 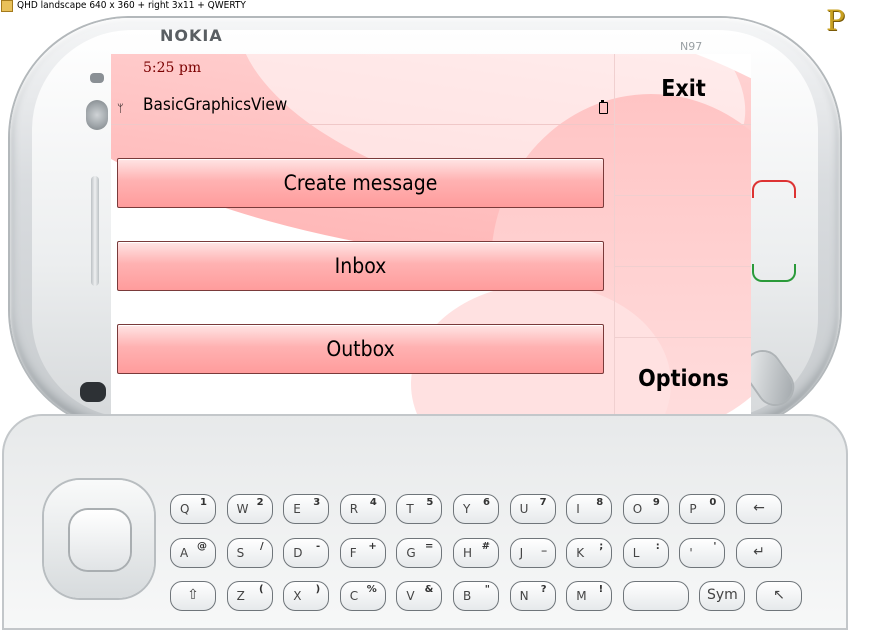 What do you see at coordinates (636, 553) in the screenshot?
I see `key-letter: L` at bounding box center [636, 553].